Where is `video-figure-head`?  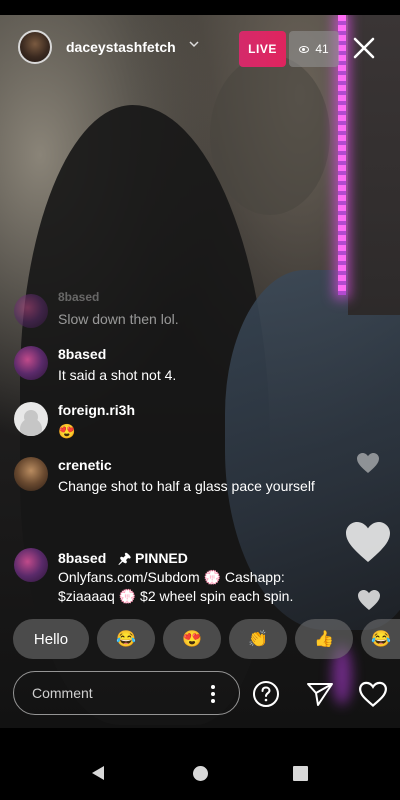 video-figure-head is located at coordinates (270, 135).